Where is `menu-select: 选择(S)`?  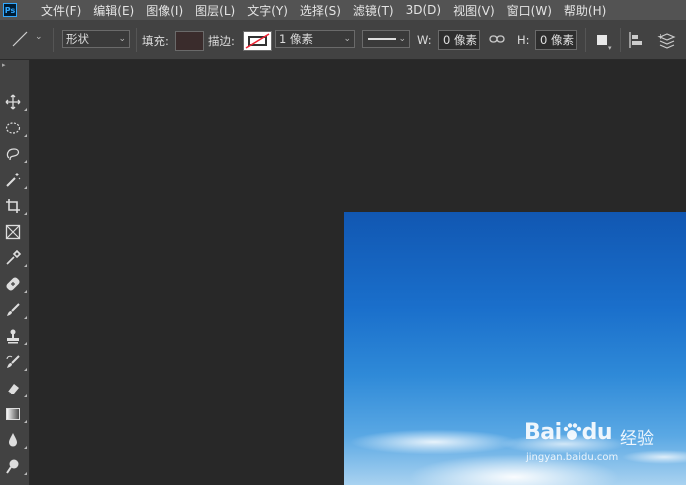
menu-select: 选择(S) is located at coordinates (320, 10).